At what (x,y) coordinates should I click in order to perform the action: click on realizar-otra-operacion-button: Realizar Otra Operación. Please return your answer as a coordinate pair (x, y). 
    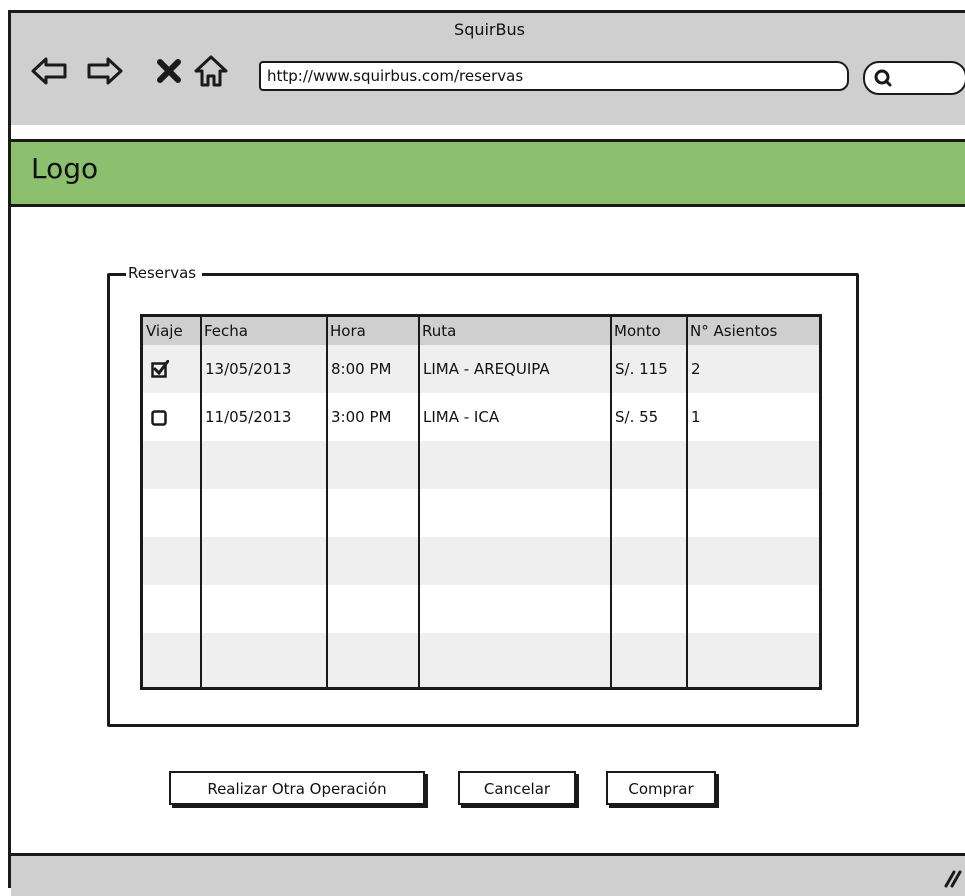
    Looking at the image, I should click on (297, 788).